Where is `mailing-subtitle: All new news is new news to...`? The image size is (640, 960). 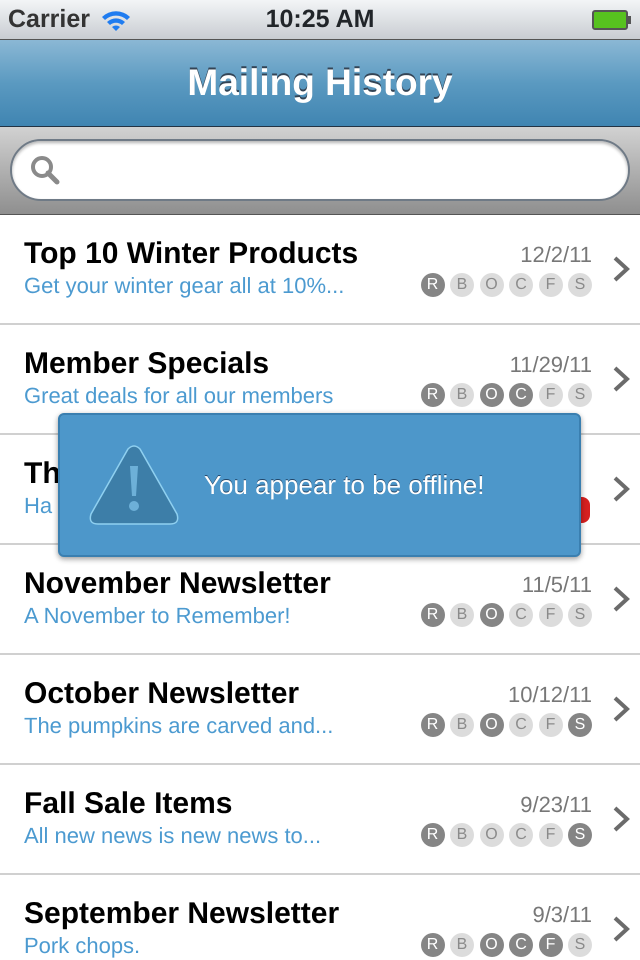 mailing-subtitle: All new news is new news to... is located at coordinates (173, 836).